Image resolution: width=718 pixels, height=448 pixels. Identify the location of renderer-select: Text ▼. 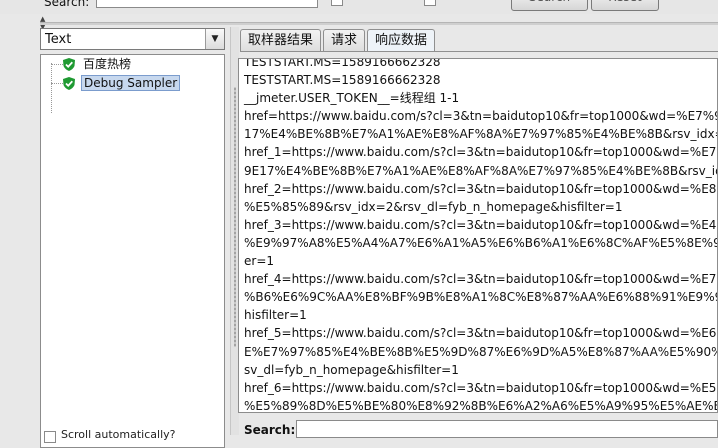
(132, 39).